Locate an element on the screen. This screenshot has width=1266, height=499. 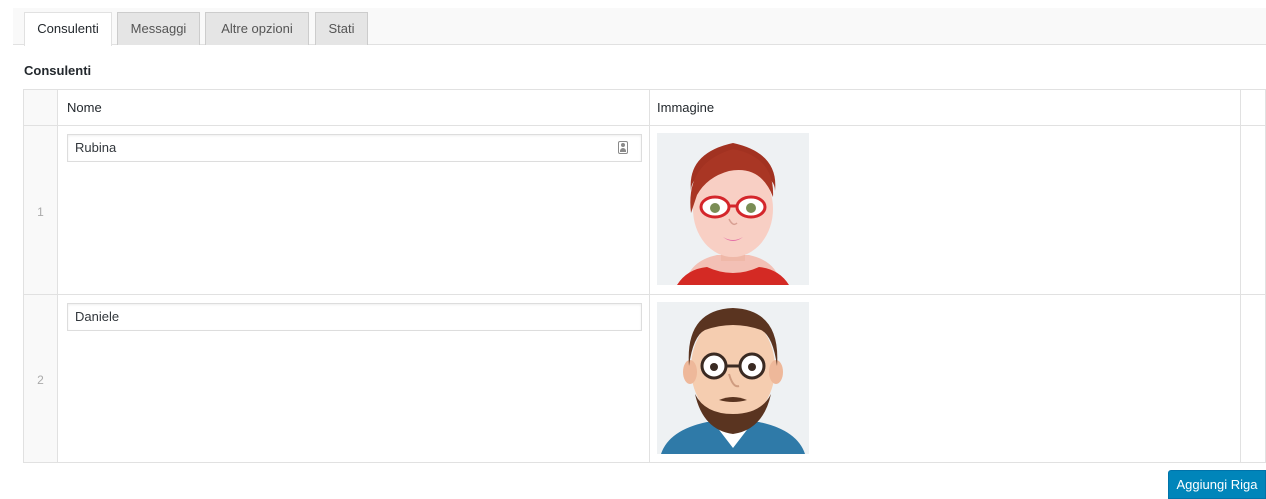
name-input: Daniele is located at coordinates (354, 317).